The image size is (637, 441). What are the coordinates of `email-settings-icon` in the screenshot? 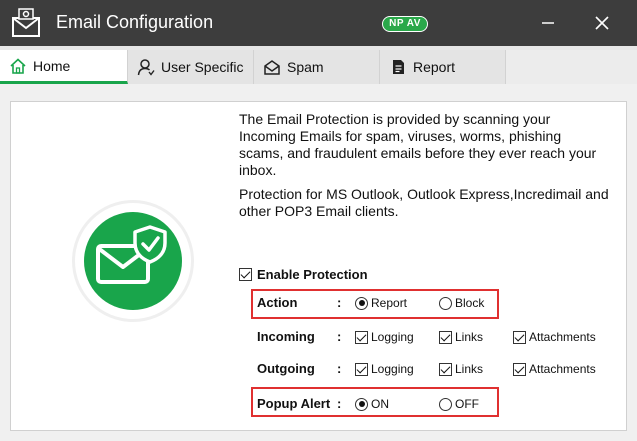 It's located at (27, 23).